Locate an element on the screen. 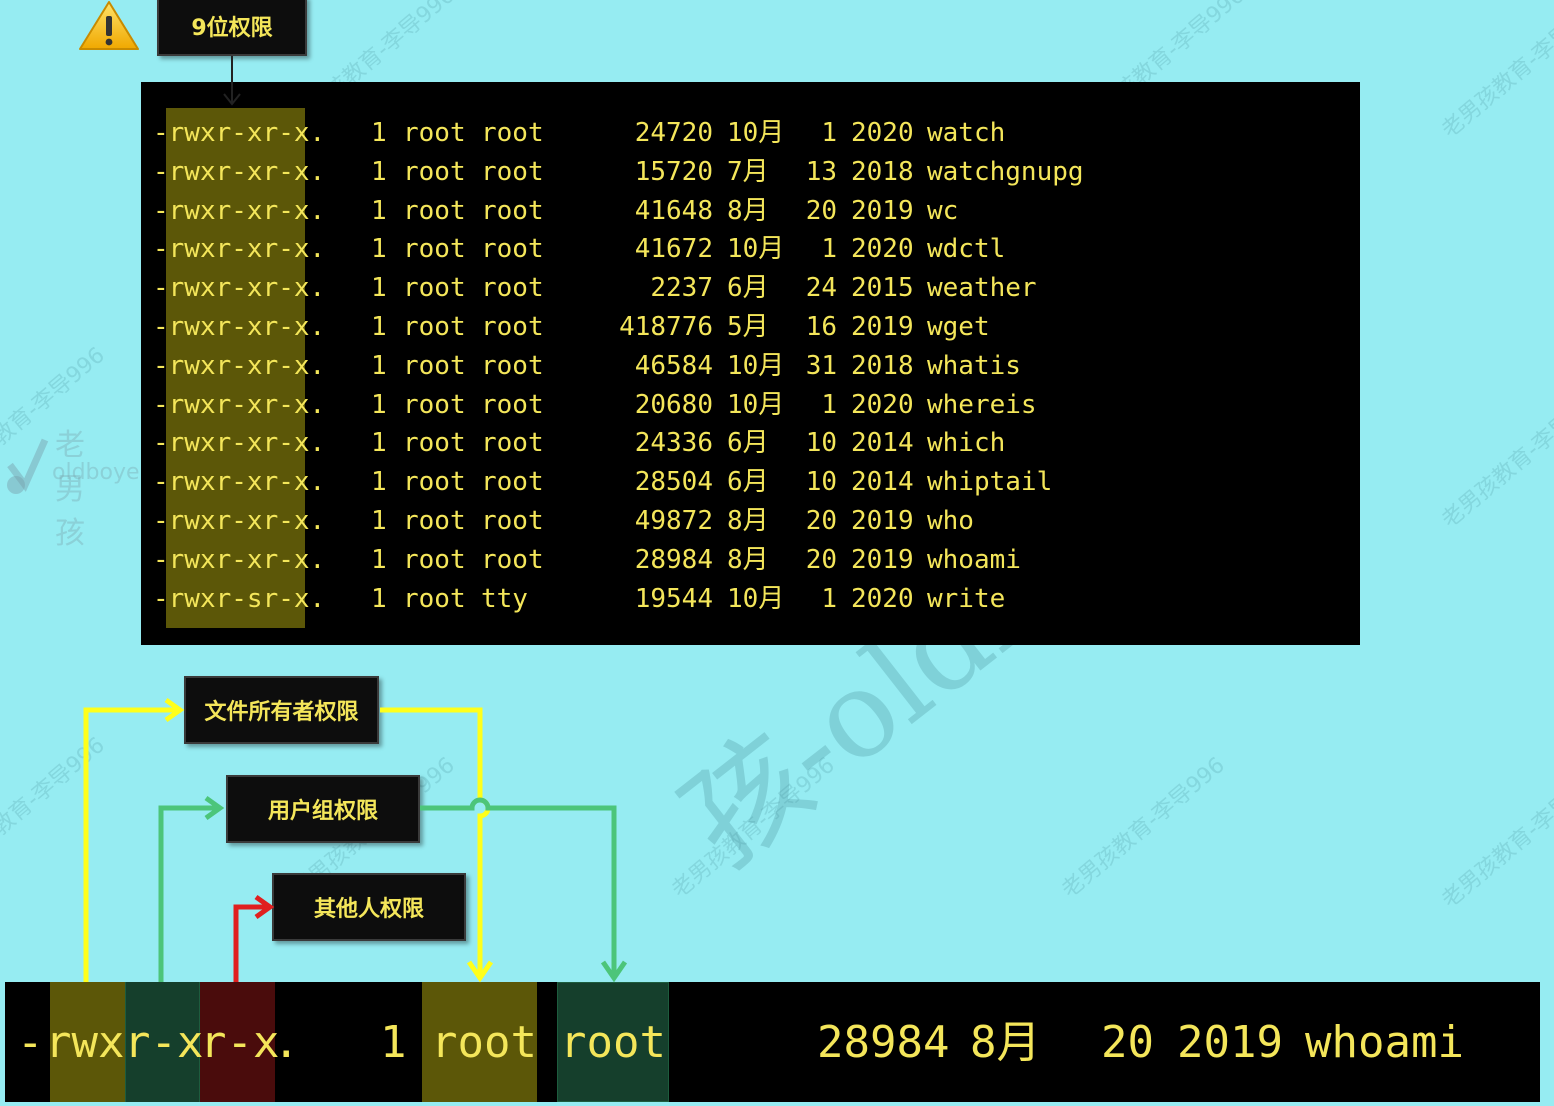 The image size is (1554, 1106). group-arrow is located at coordinates (393, 889).